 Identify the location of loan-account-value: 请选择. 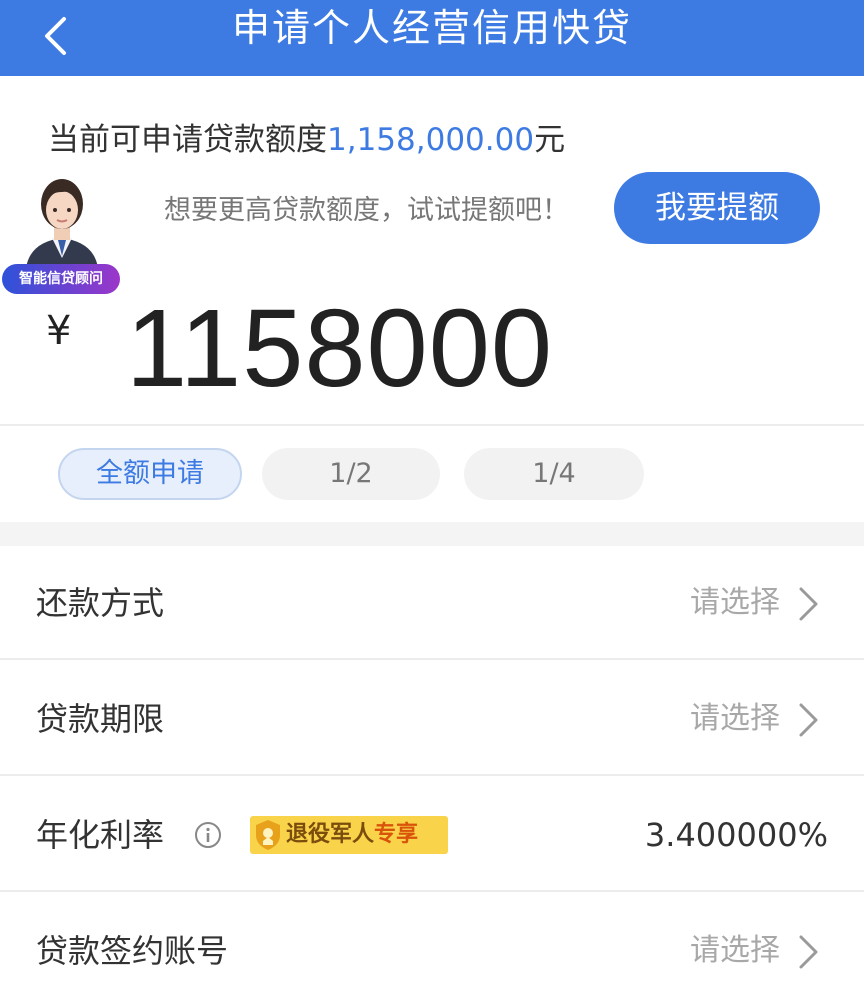
(735, 950).